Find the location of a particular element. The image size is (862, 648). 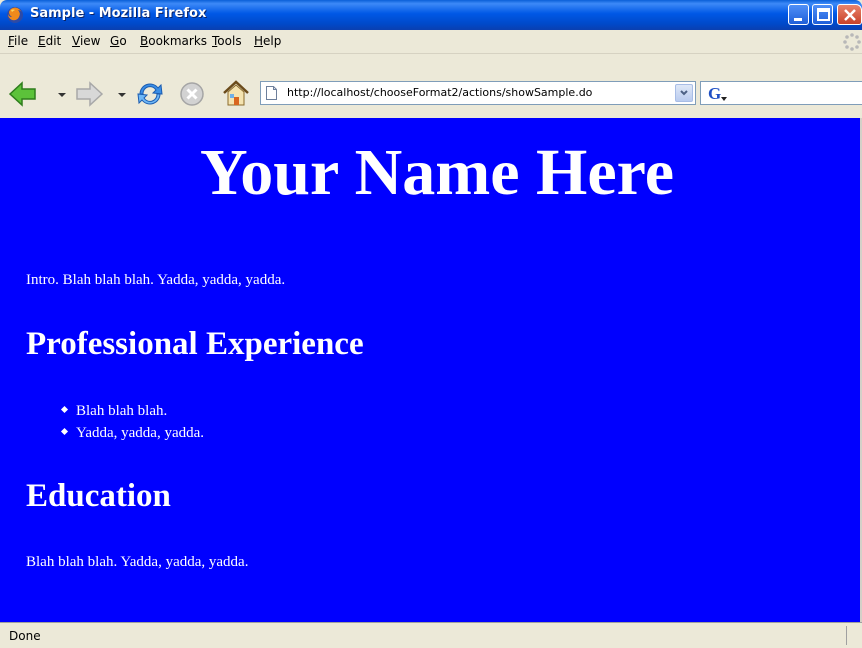

google-icon: G is located at coordinates (718, 93).